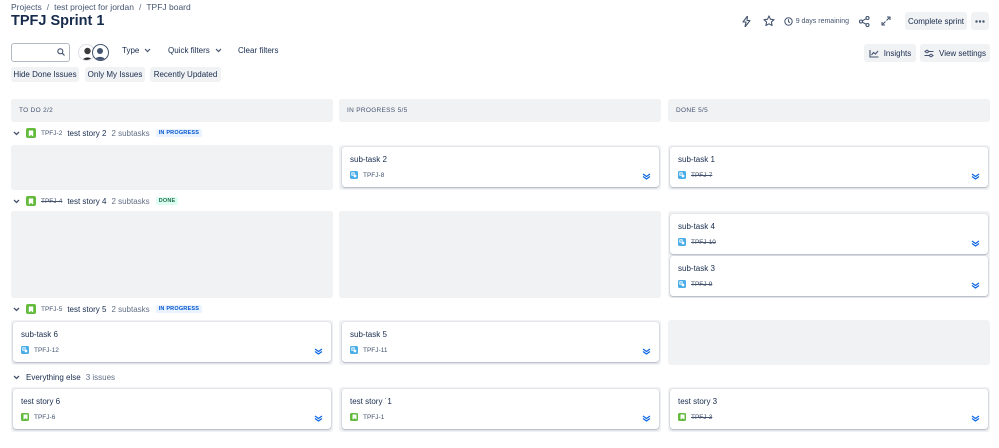 The height and width of the screenshot is (448, 999). Describe the element at coordinates (167, 201) in the screenshot. I see `status-badge: DONE` at that location.